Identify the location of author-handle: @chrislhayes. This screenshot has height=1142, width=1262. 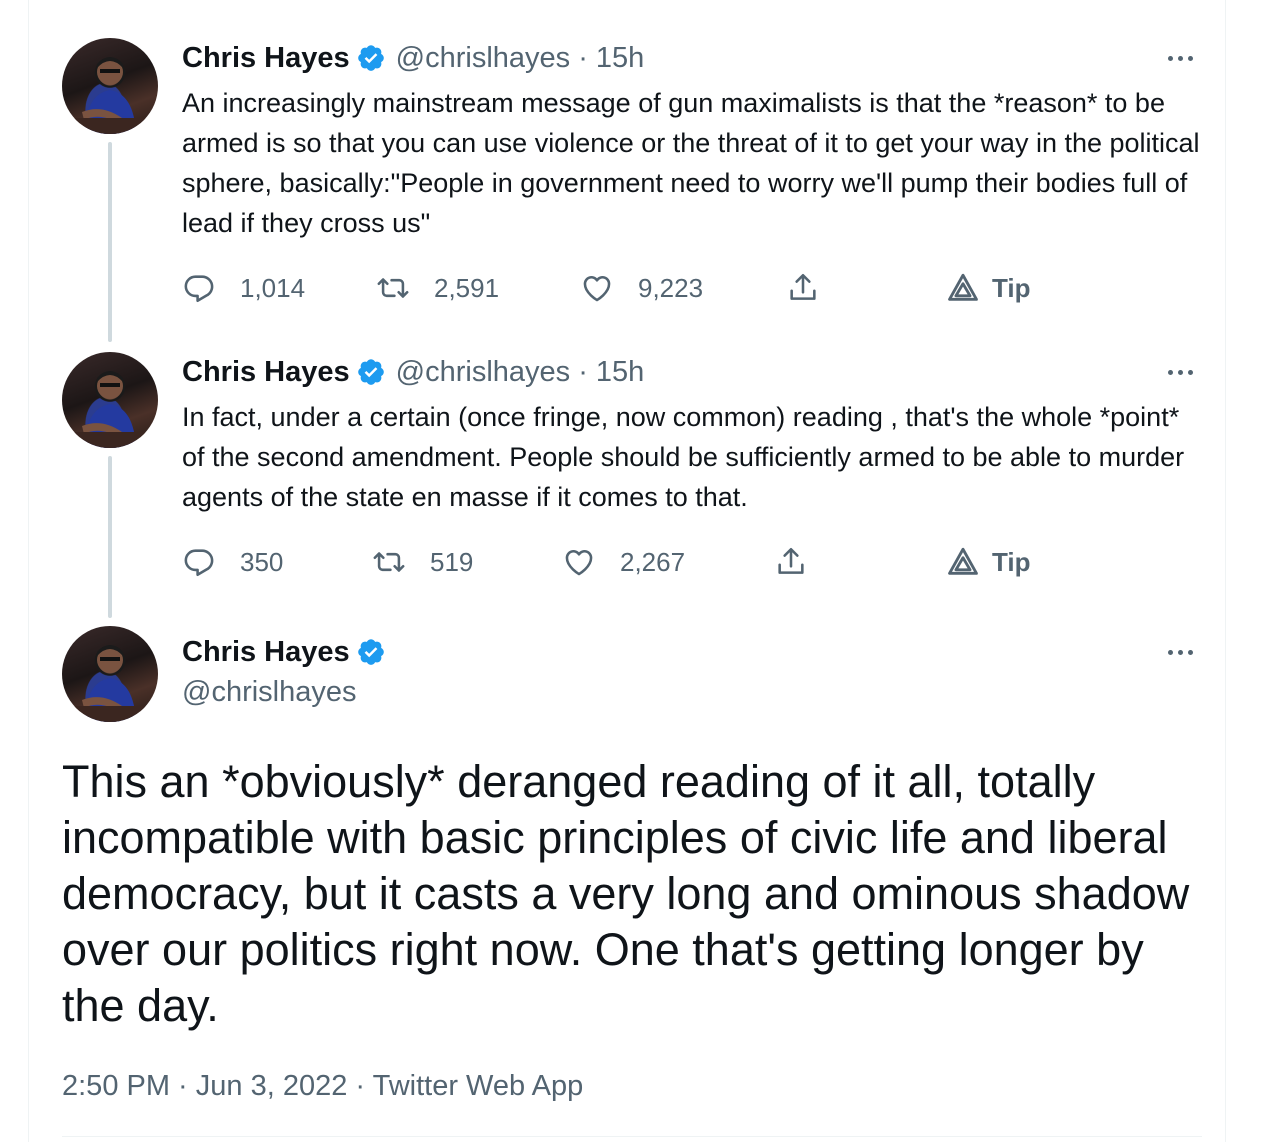
(269, 692).